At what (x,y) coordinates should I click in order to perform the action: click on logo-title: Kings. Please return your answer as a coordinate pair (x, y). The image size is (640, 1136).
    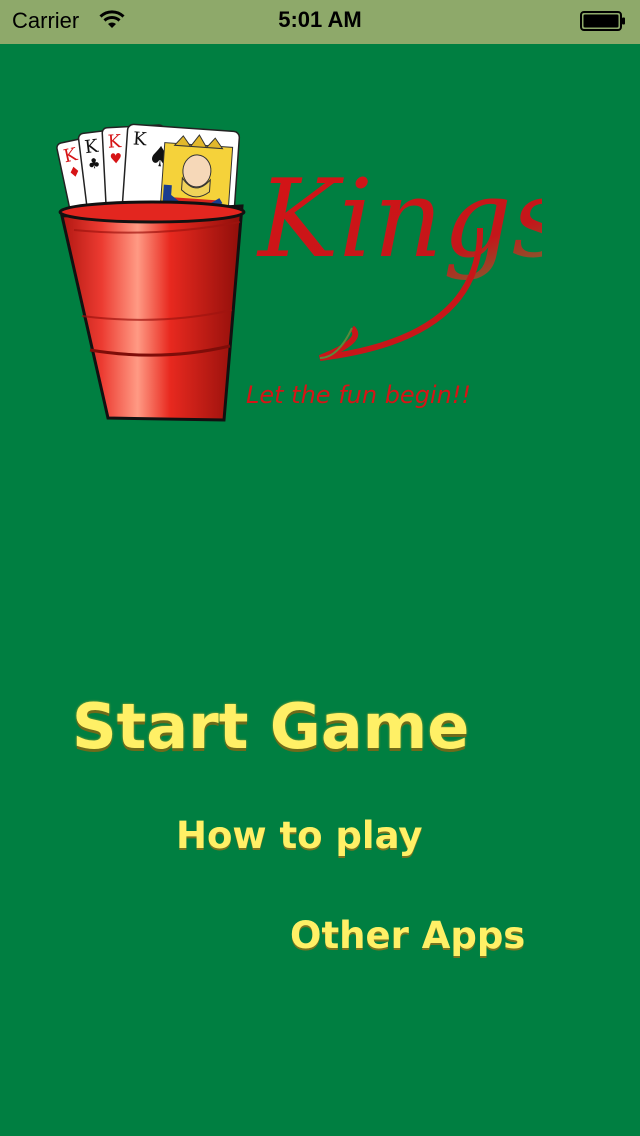
    Looking at the image, I should click on (399, 219).